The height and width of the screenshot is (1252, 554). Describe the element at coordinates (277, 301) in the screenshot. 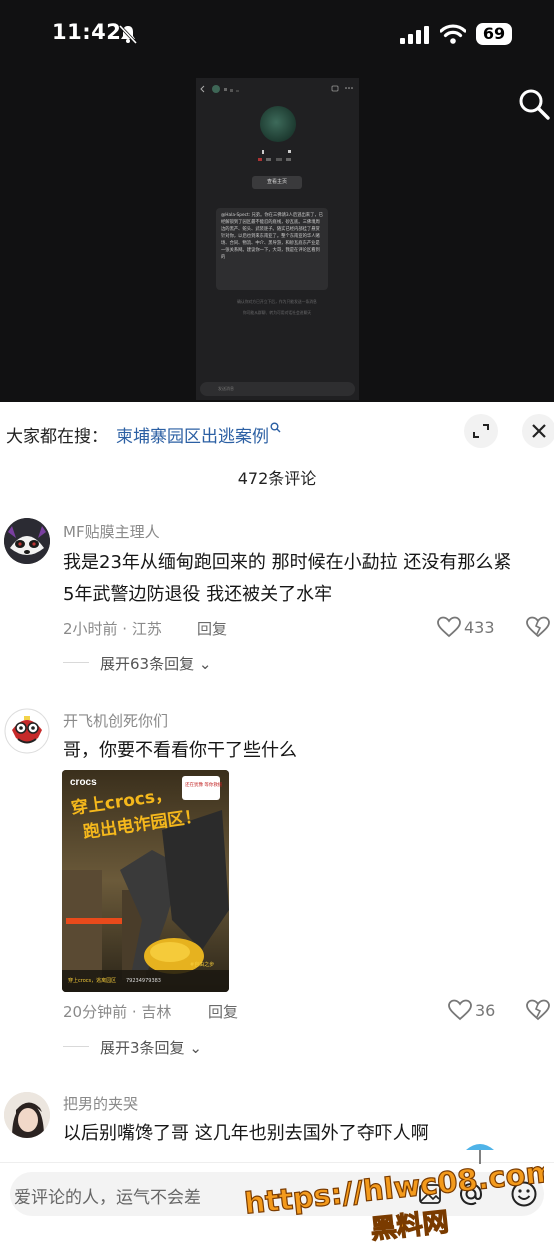

I see `screenshot-note-1: 确认你对方已开立下后，作为只能发送一条消息` at that location.